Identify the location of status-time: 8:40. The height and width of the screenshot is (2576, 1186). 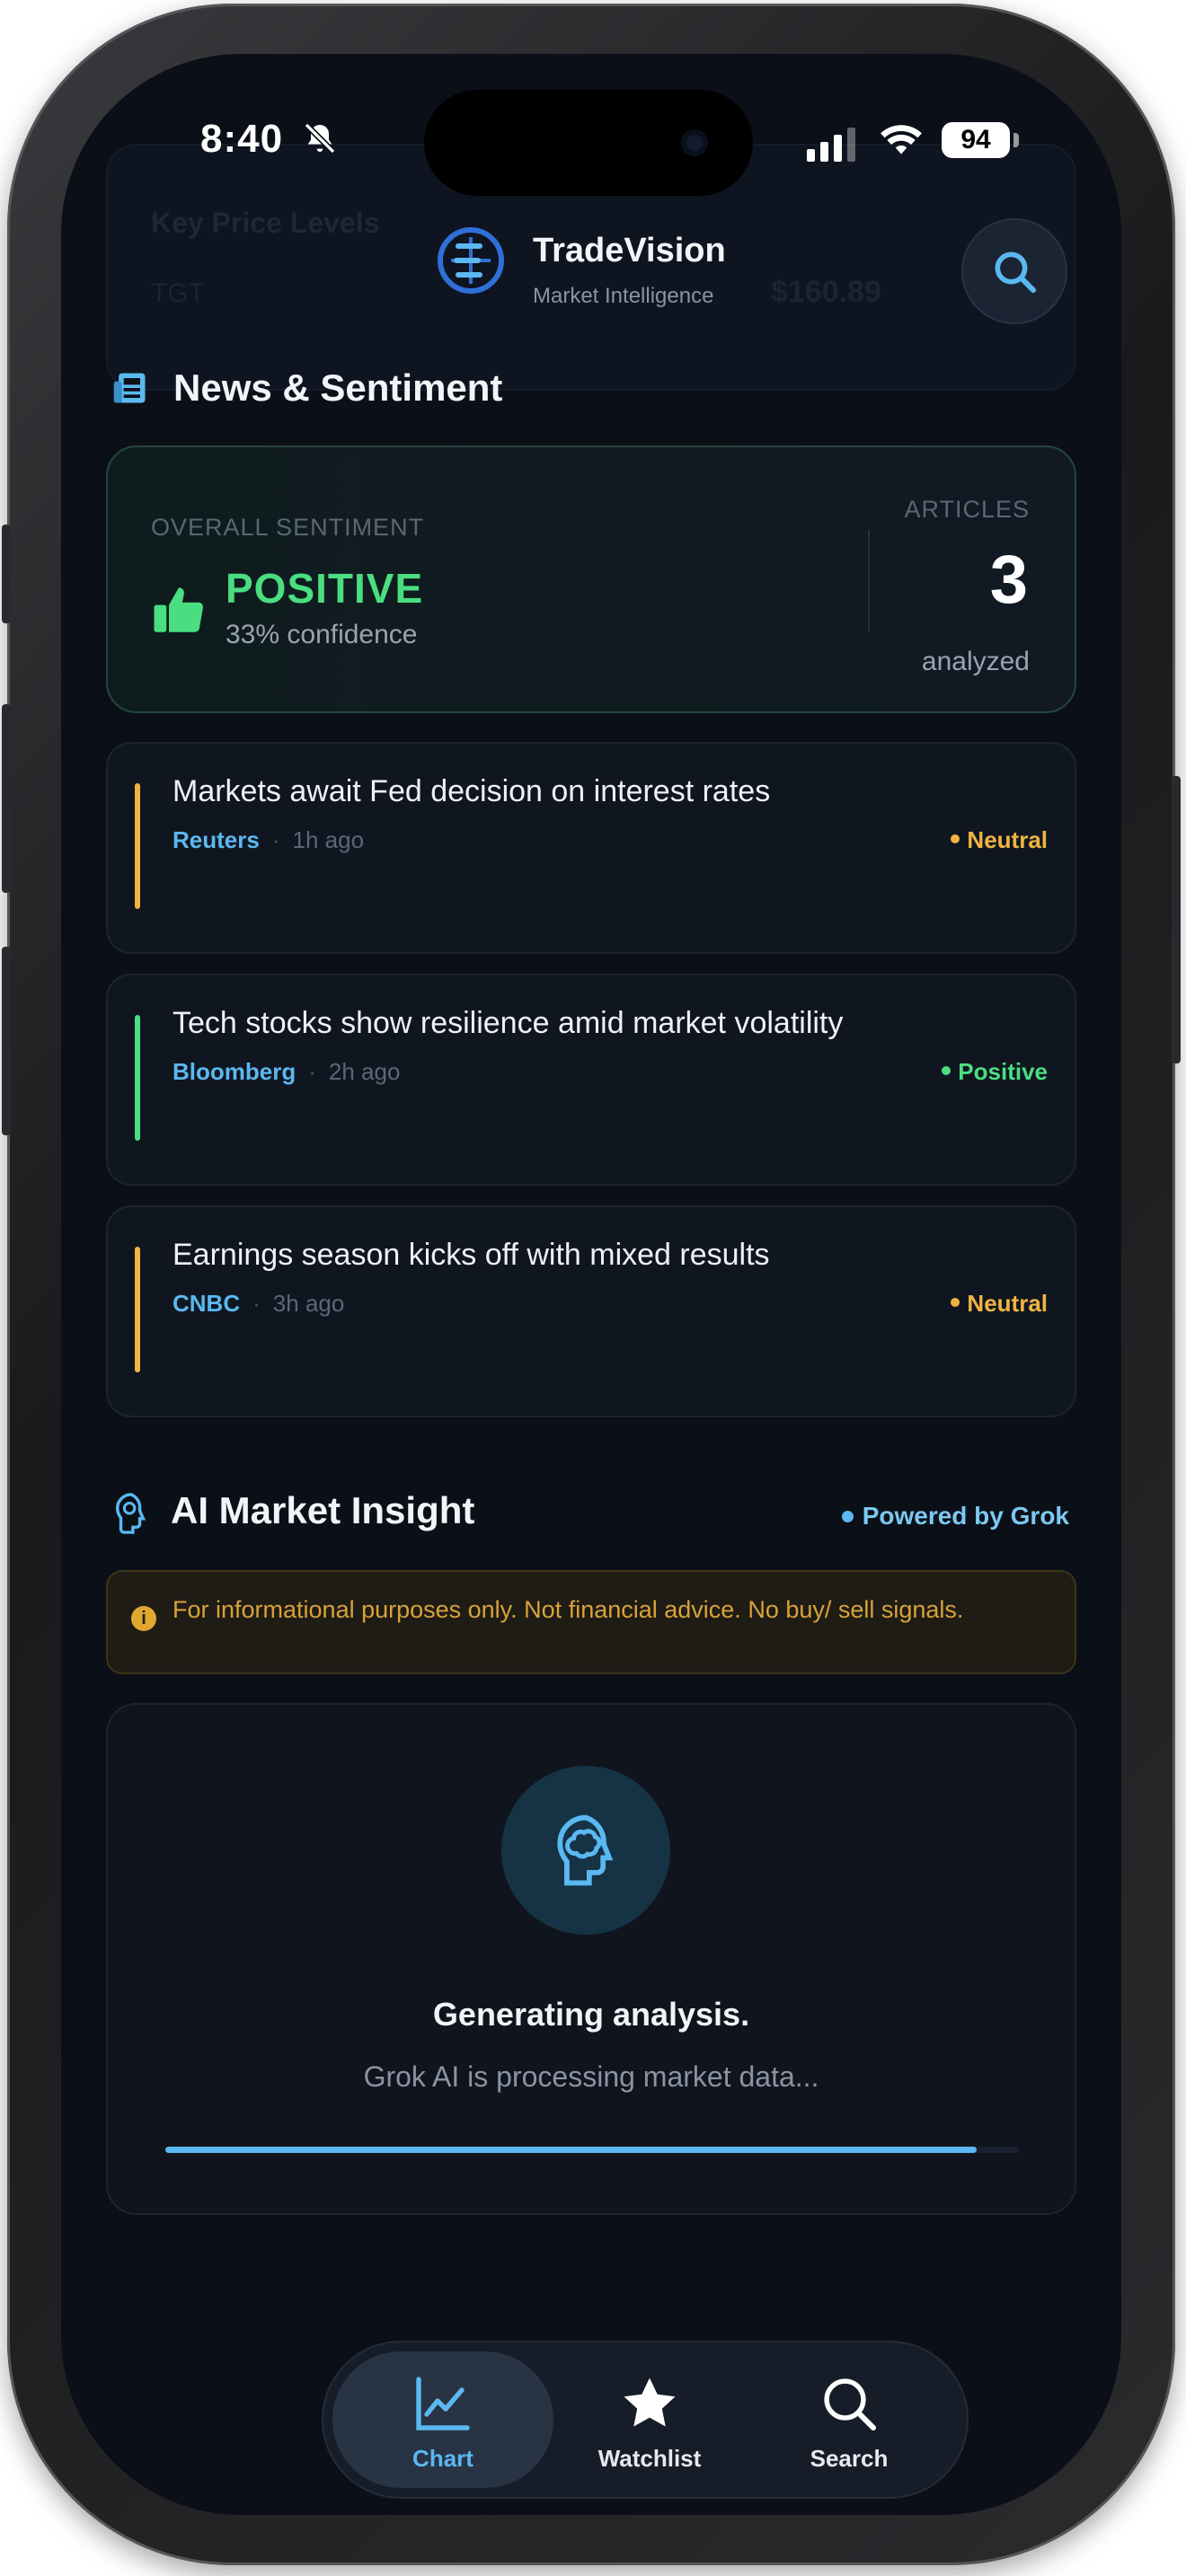
(242, 139).